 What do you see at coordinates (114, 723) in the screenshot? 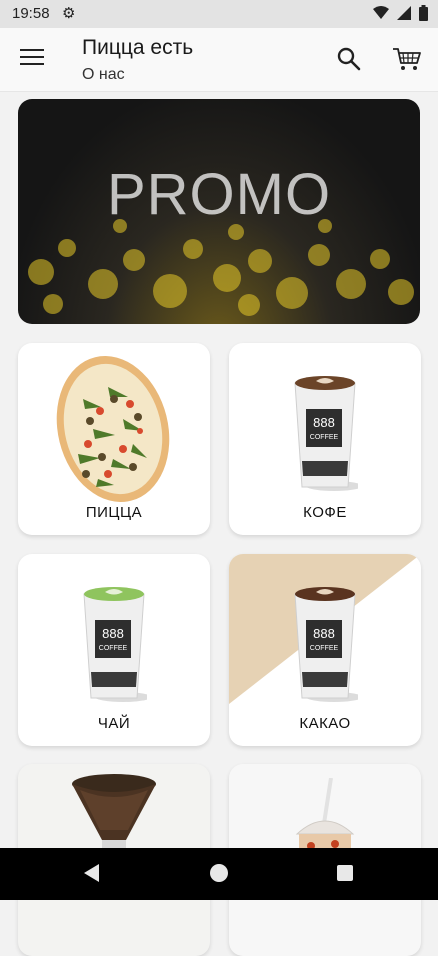
I see `category-label: ЧАЙ` at bounding box center [114, 723].